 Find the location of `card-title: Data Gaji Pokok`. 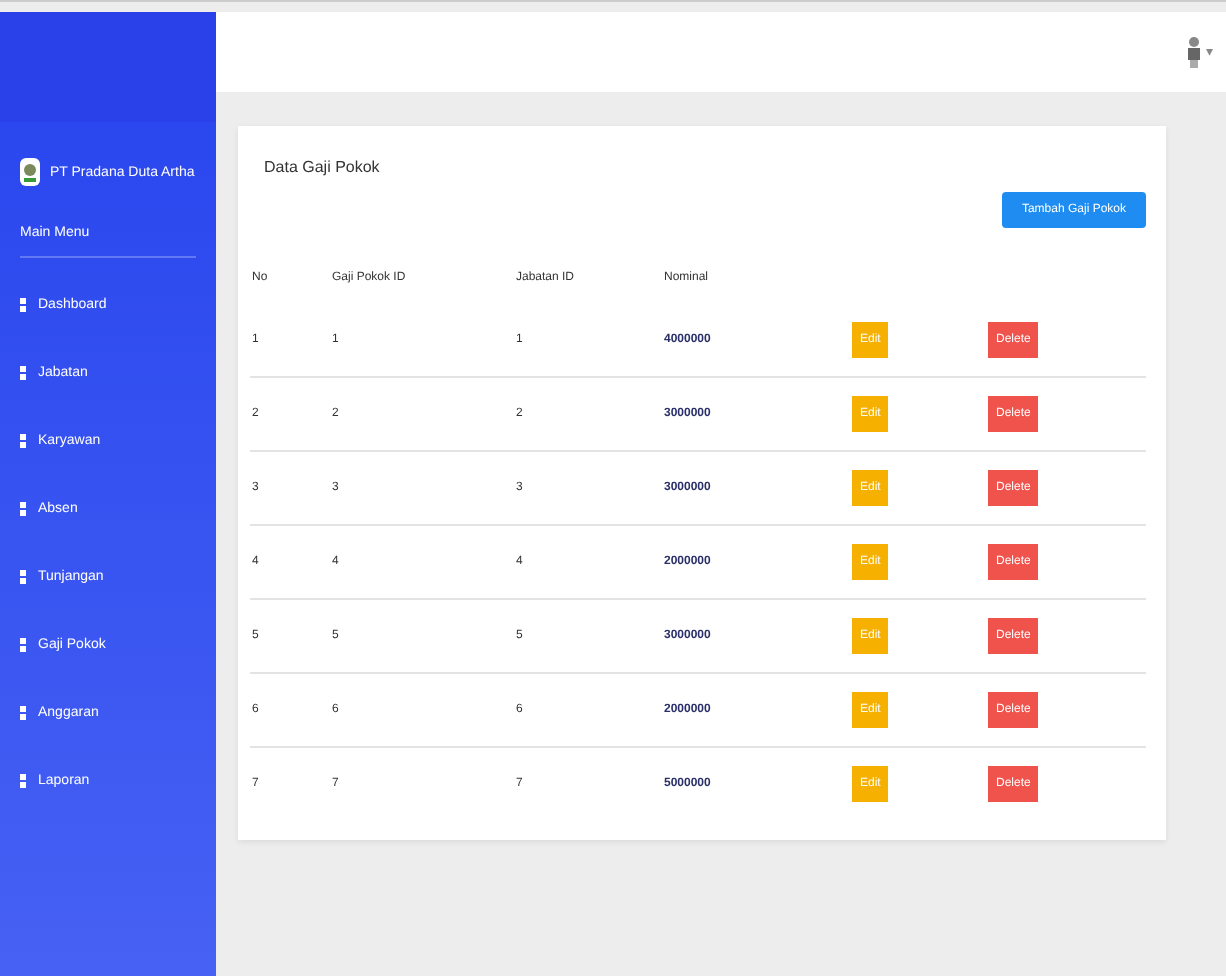

card-title: Data Gaji Pokok is located at coordinates (322, 167).